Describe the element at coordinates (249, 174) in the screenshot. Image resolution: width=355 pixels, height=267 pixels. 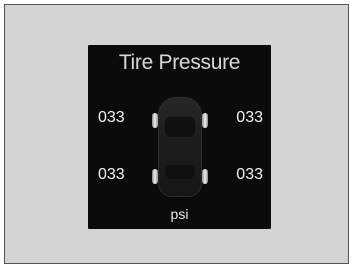
I see `tire-pressure-rear-right: 033` at that location.